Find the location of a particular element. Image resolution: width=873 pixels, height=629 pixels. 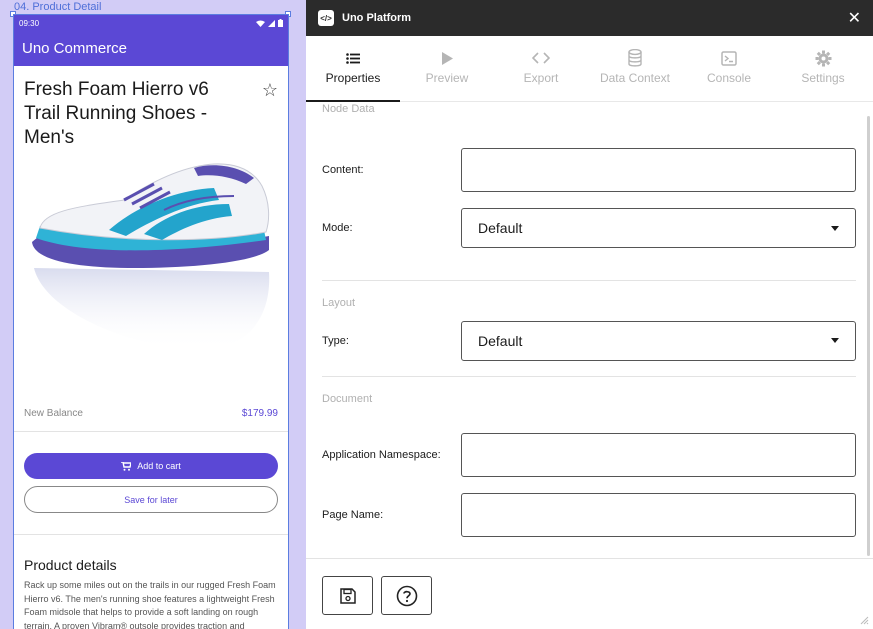

namespace-row: Application Namespace: is located at coordinates (589, 455).